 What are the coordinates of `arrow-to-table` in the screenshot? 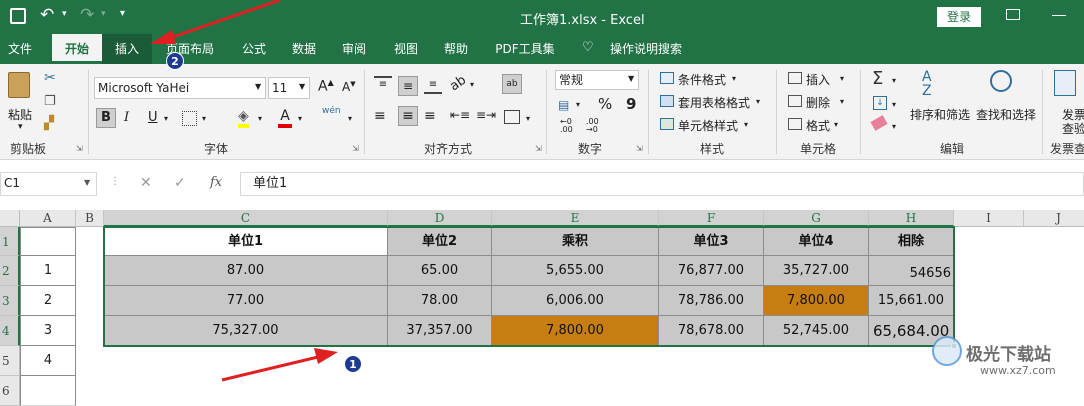 It's located at (270, 368).